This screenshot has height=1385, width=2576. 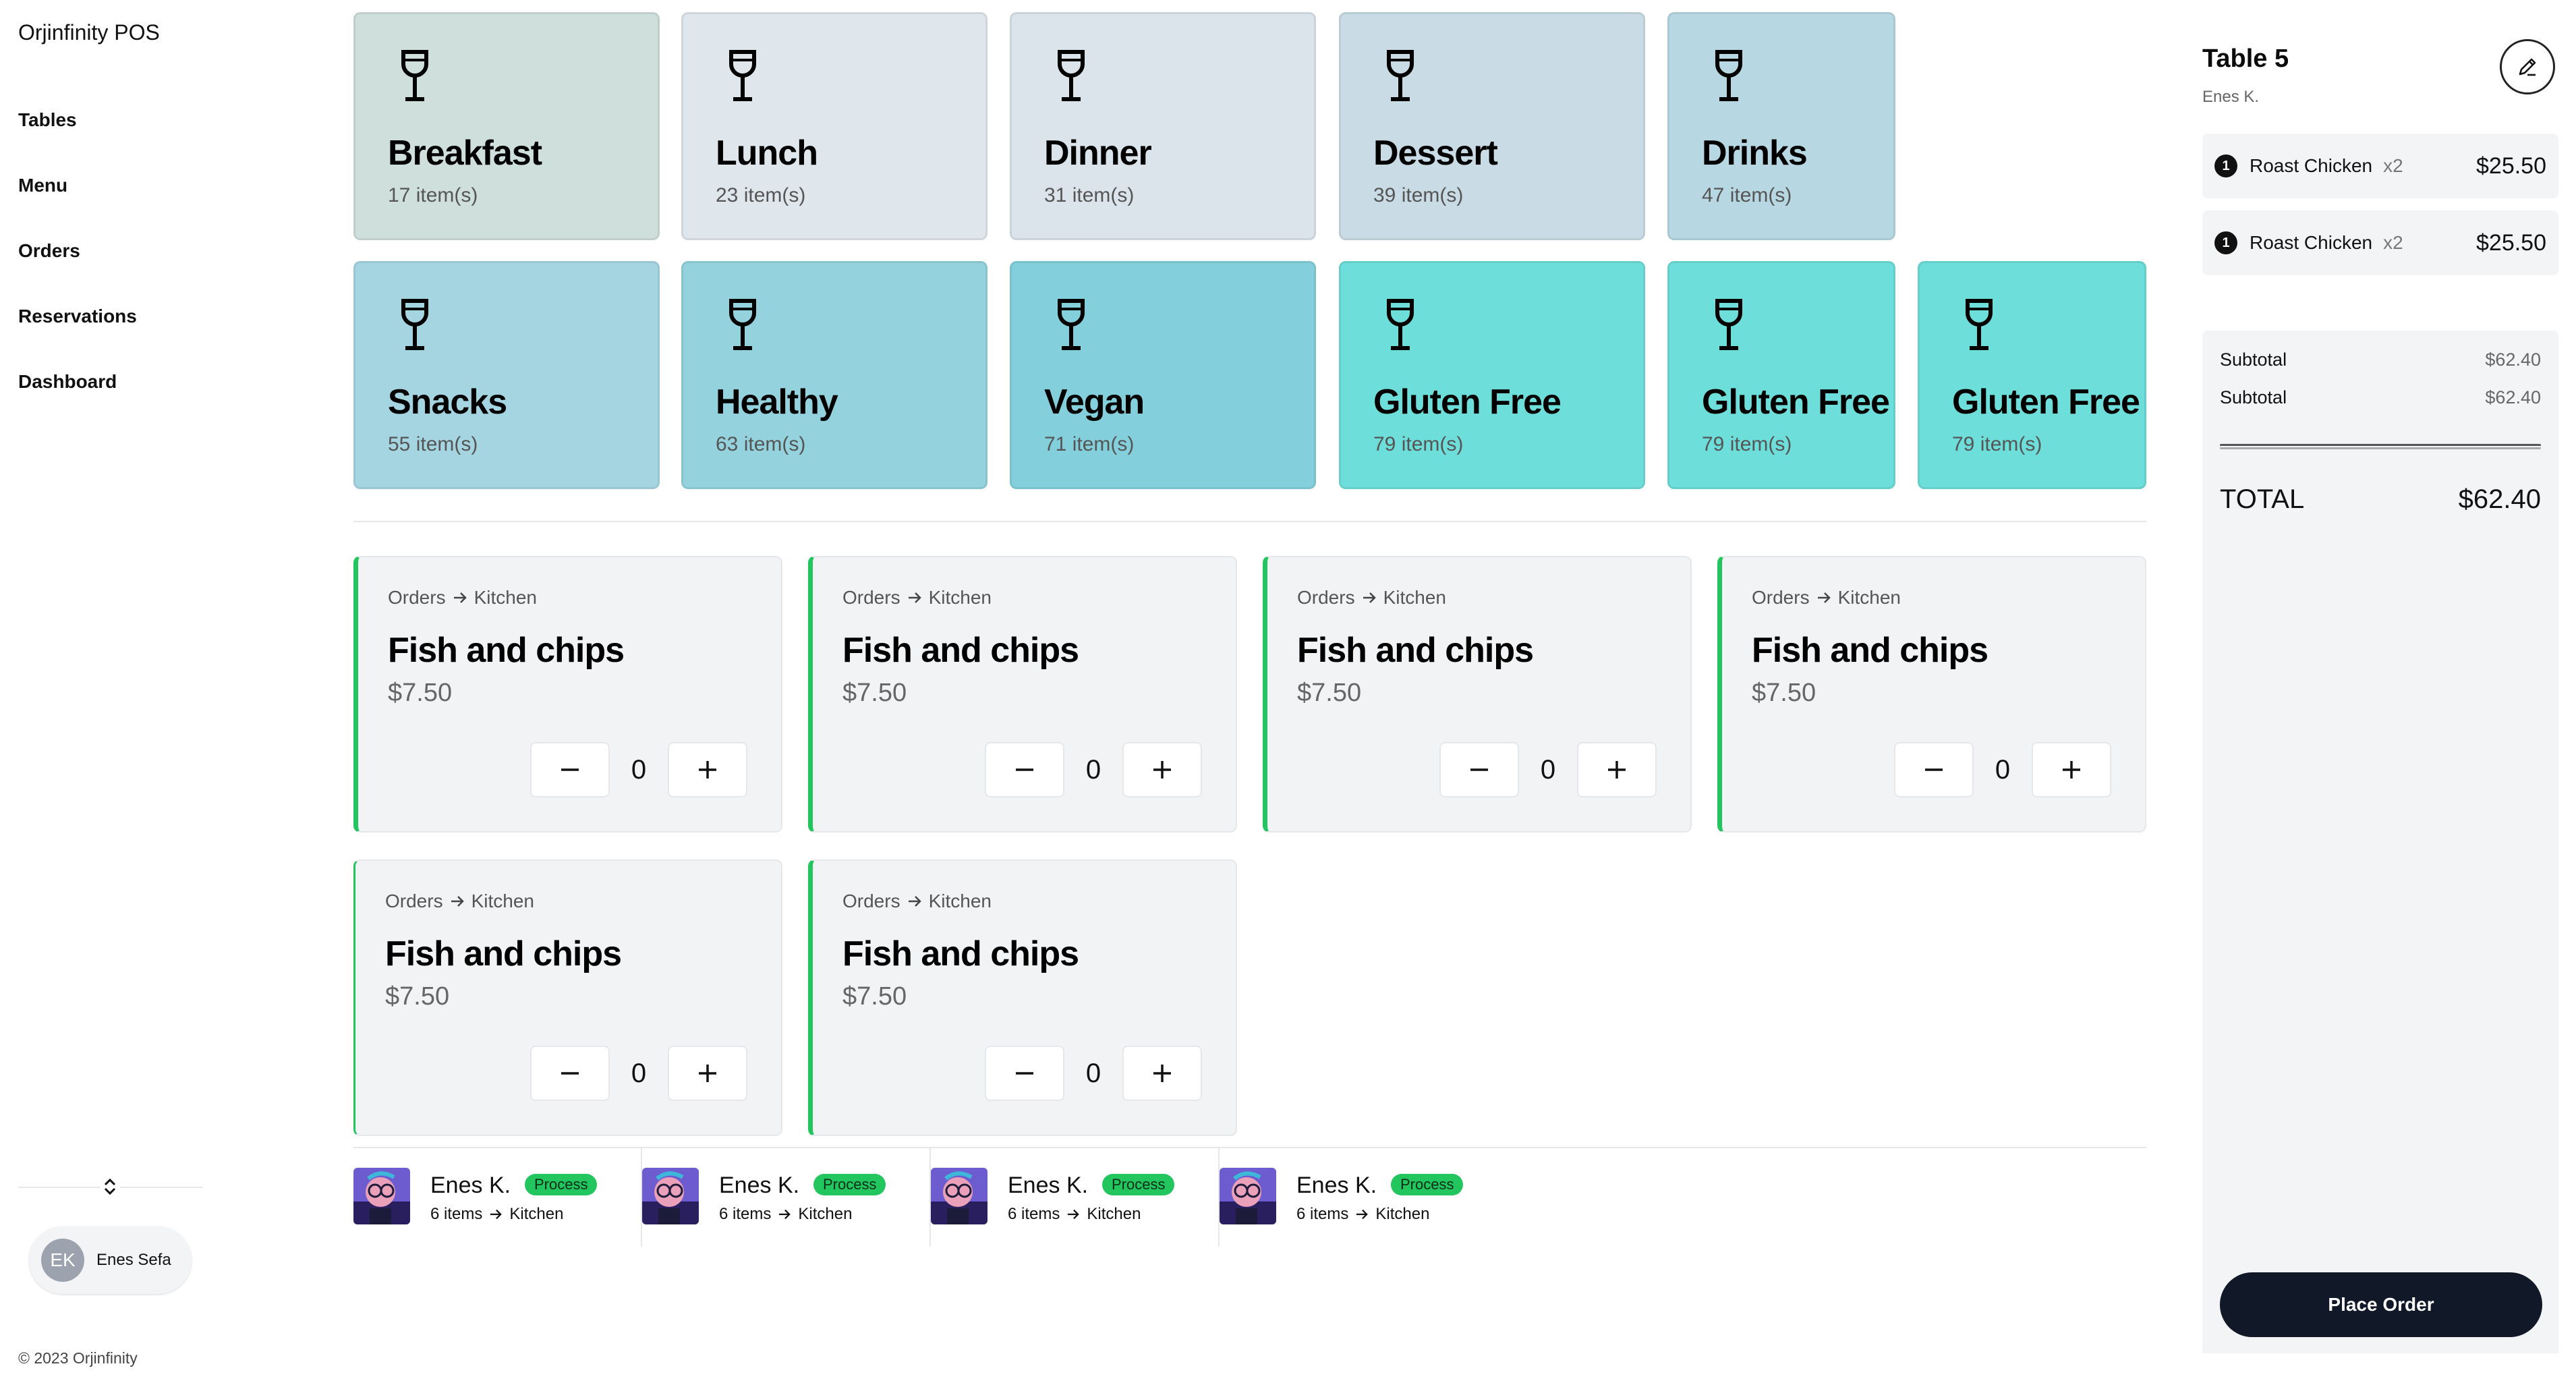 I want to click on category-name: Gluten Free, so click(x=1796, y=402).